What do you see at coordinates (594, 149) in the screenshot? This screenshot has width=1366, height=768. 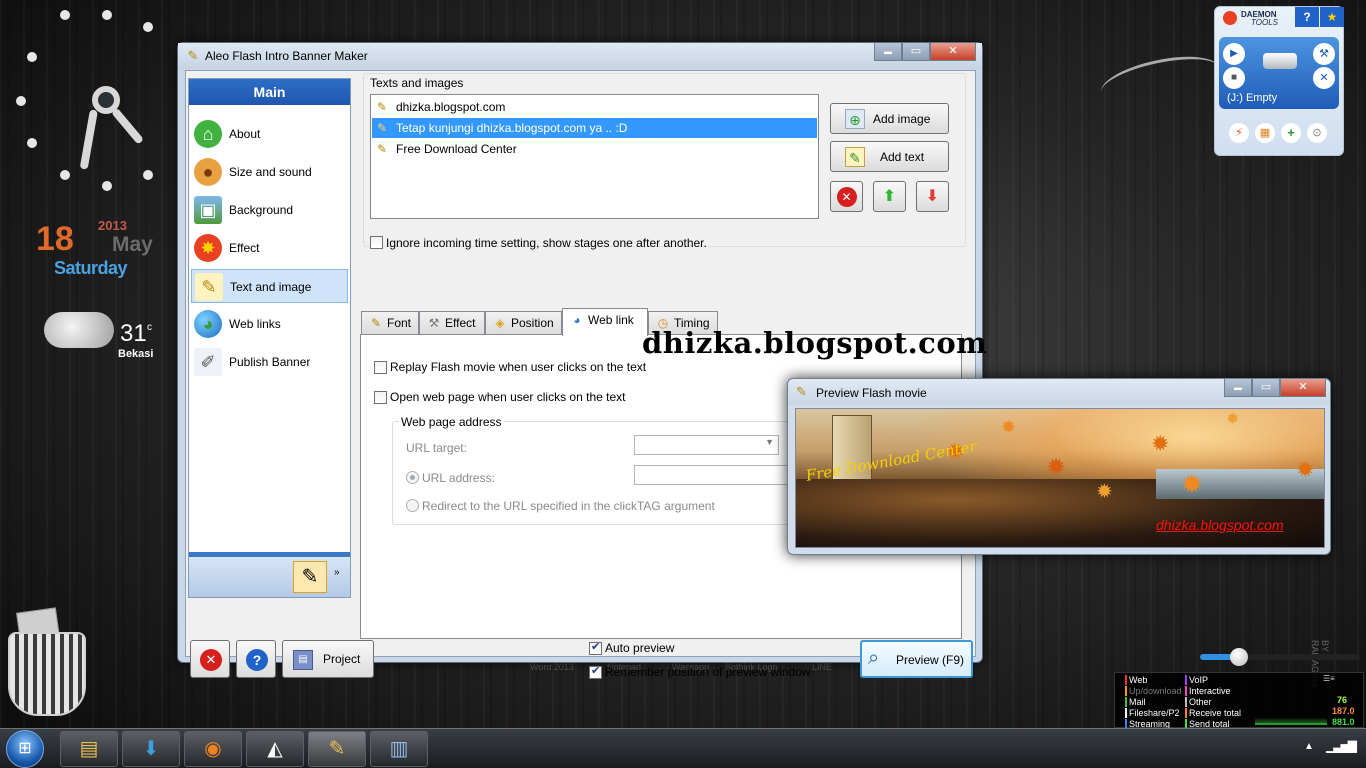 I see `list-item: ✎ Free Download Center` at bounding box center [594, 149].